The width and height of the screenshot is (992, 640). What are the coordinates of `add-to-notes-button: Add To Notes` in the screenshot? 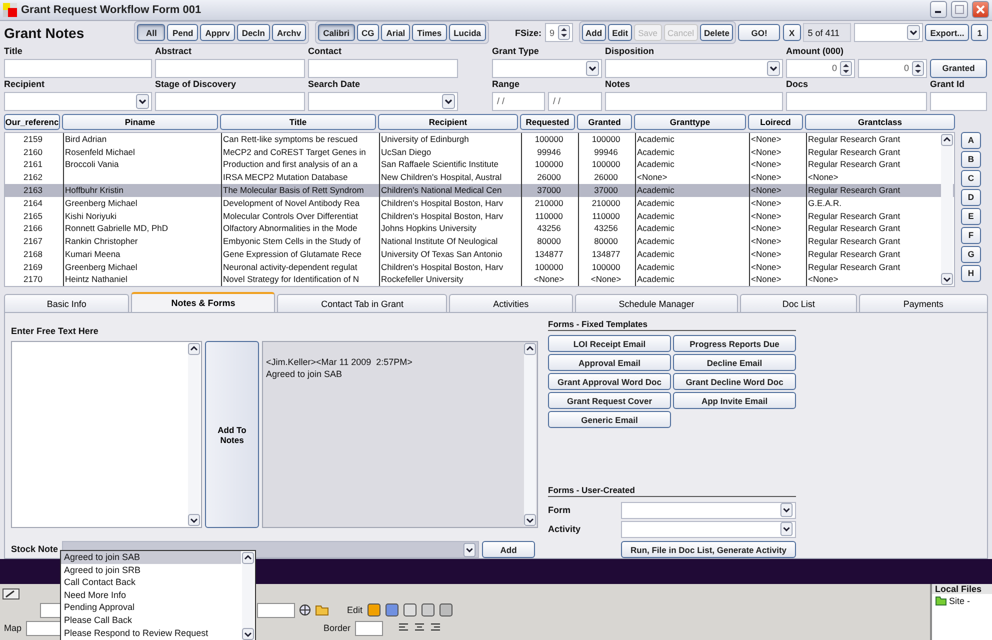 It's located at (232, 434).